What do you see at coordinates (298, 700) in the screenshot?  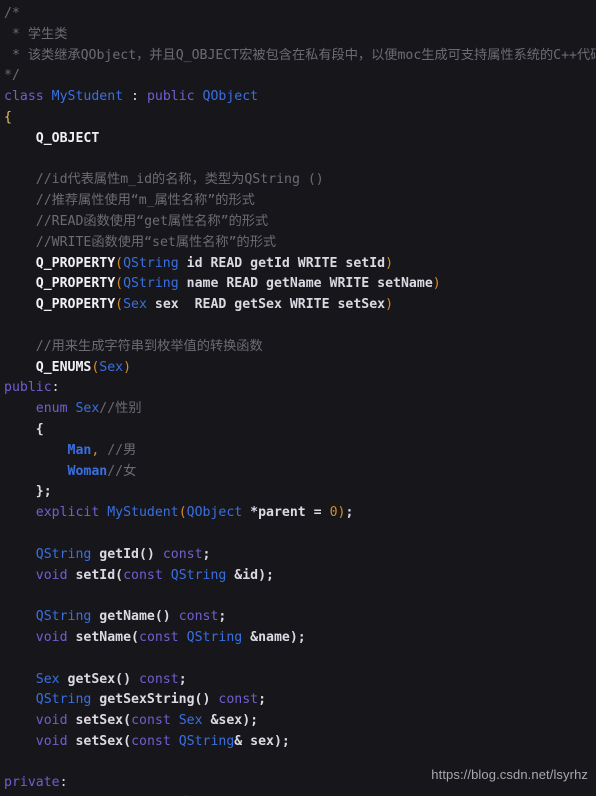 I see `code-line: QString getSexString() const;` at bounding box center [298, 700].